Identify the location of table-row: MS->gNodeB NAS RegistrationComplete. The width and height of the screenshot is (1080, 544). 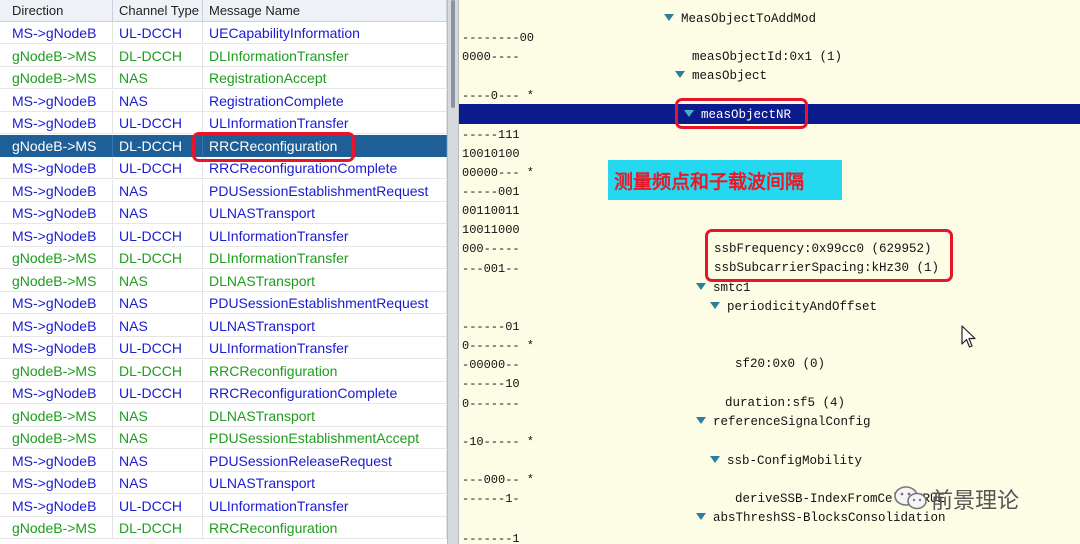
(223, 100).